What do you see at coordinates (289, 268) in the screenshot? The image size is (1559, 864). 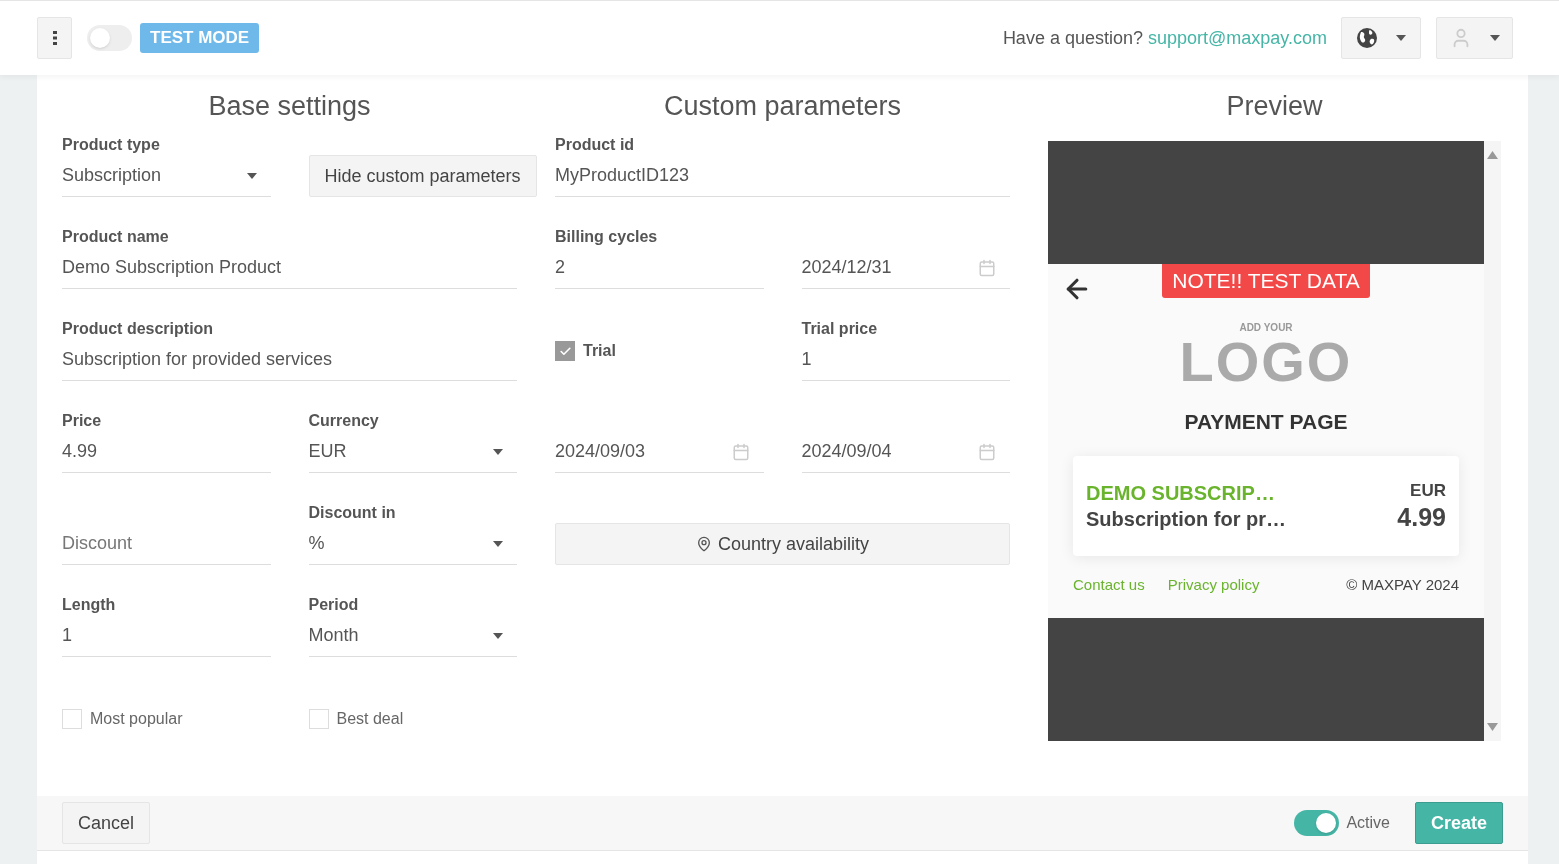 I see `text-field: Demo Subscription Product` at bounding box center [289, 268].